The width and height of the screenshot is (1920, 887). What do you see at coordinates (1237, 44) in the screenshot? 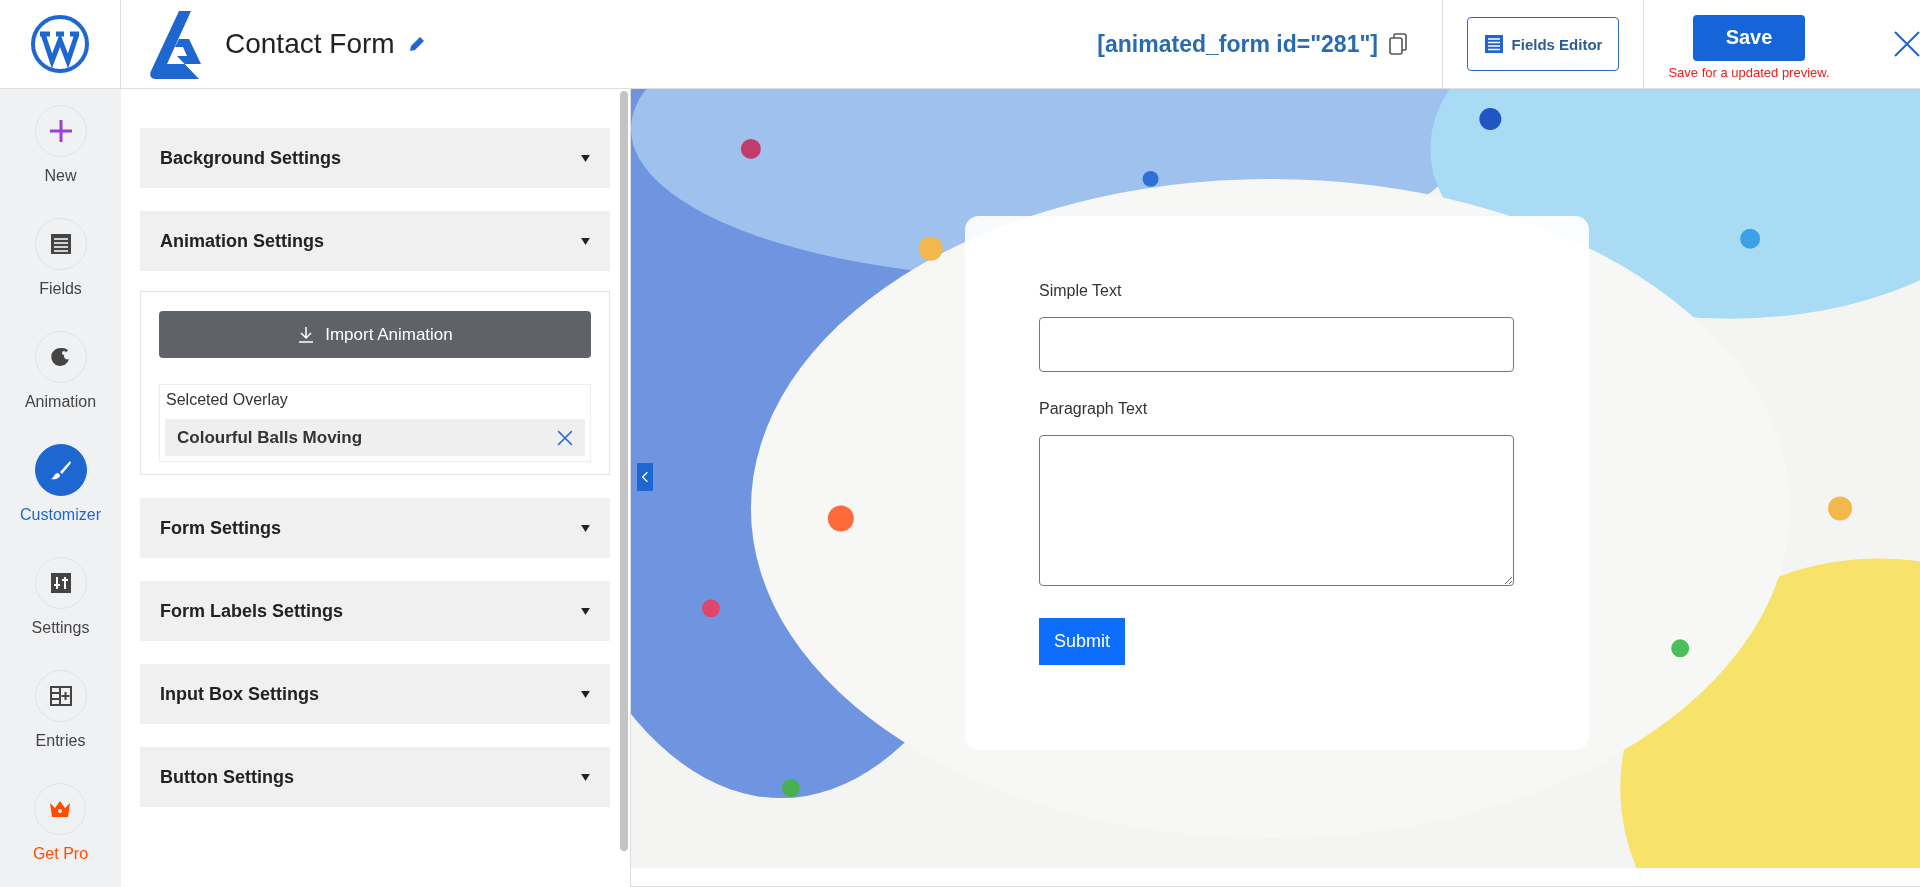
I see `shortcode: [animated_form id="281"]` at bounding box center [1237, 44].